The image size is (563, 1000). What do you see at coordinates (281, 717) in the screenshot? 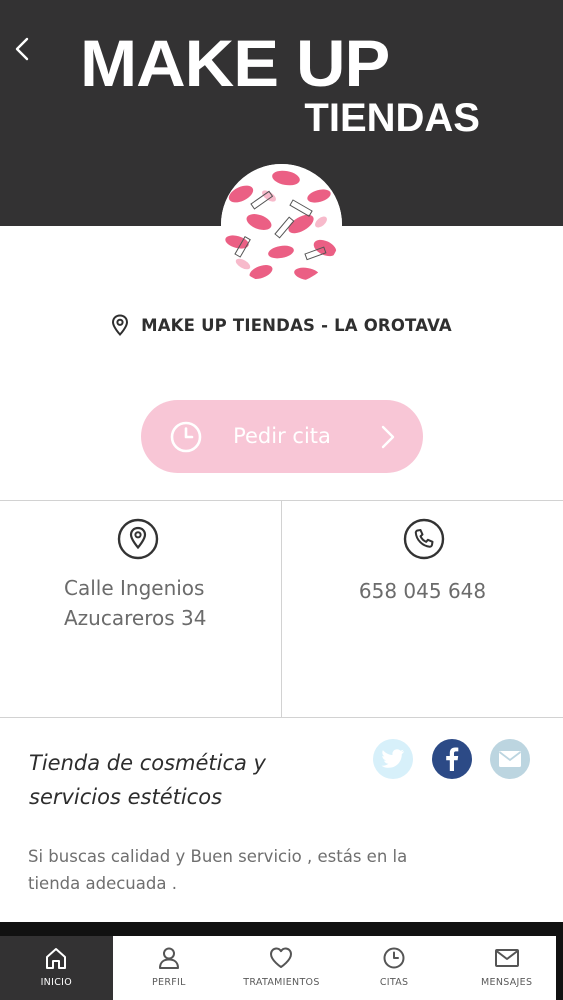
I see `divider` at bounding box center [281, 717].